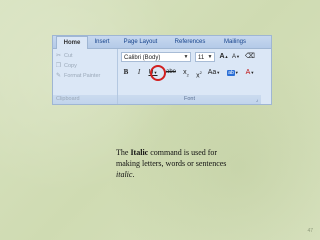 The height and width of the screenshot is (240, 320). I want to click on tab-home: Home, so click(72, 42).